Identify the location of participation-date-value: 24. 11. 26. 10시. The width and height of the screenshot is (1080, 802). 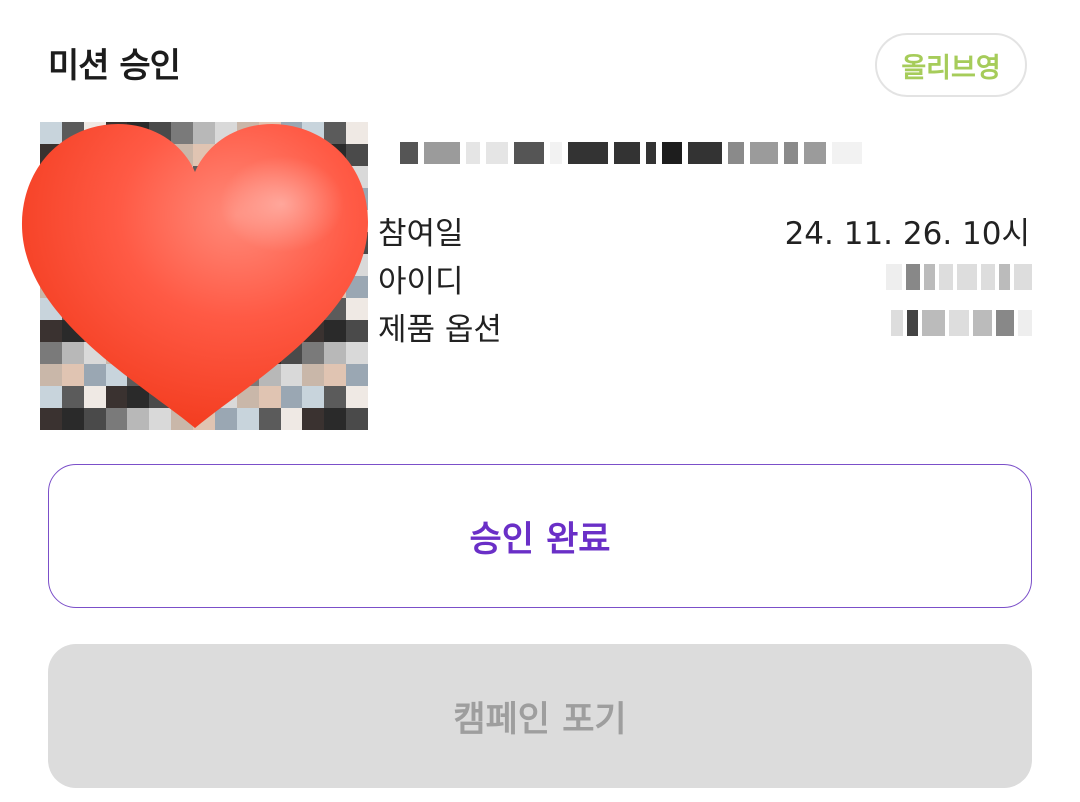
(907, 234).